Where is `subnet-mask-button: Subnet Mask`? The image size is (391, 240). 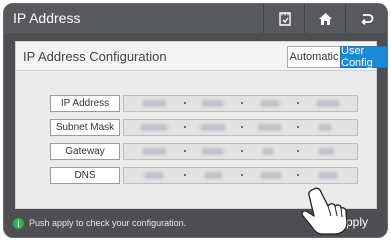 subnet-mask-button: Subnet Mask is located at coordinates (85, 127).